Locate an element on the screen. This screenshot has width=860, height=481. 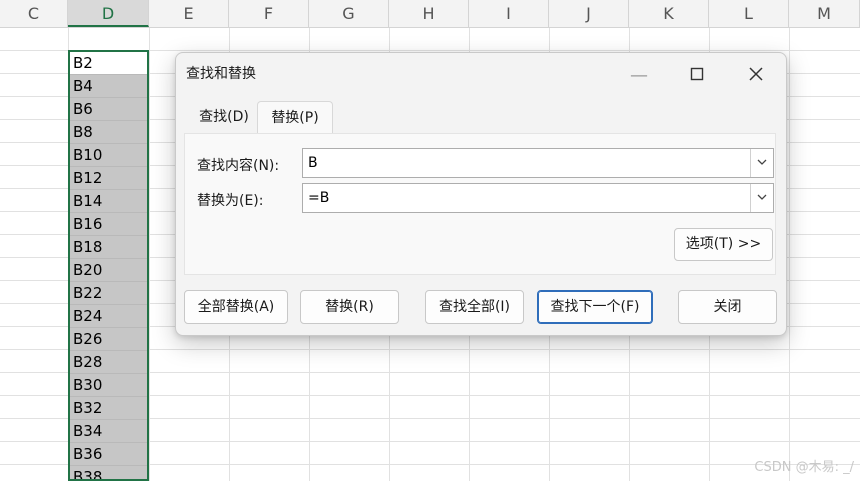
close-icon is located at coordinates (756, 74).